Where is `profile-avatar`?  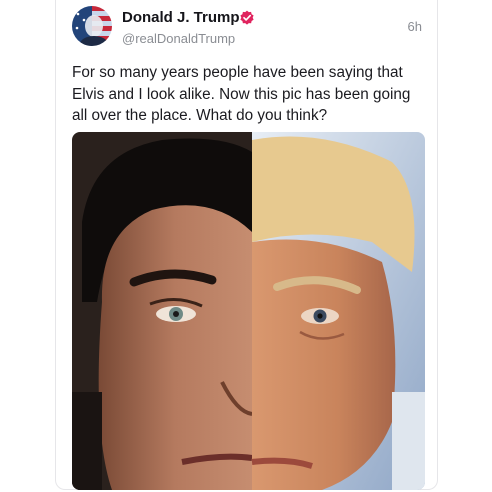 profile-avatar is located at coordinates (92, 26).